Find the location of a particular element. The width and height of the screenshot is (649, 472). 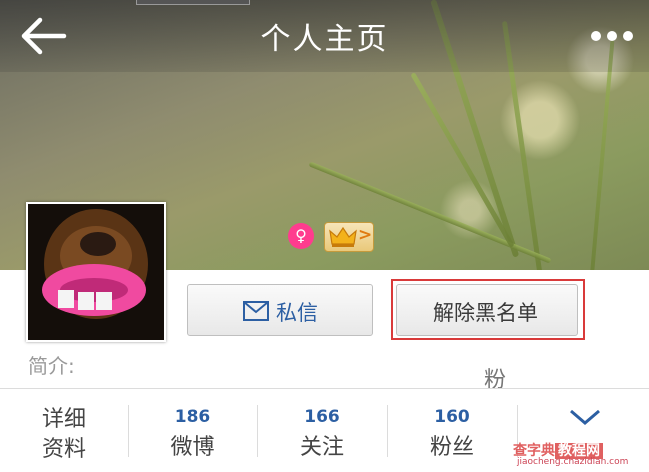

vip-badge: > is located at coordinates (349, 237).